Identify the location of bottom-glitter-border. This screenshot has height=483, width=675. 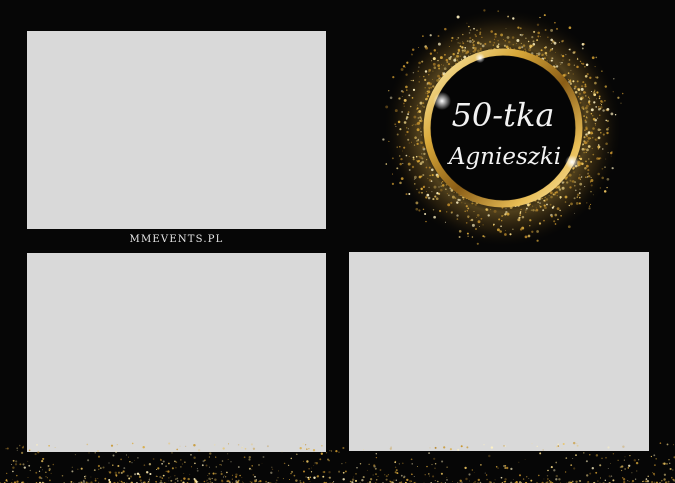
(337, 452).